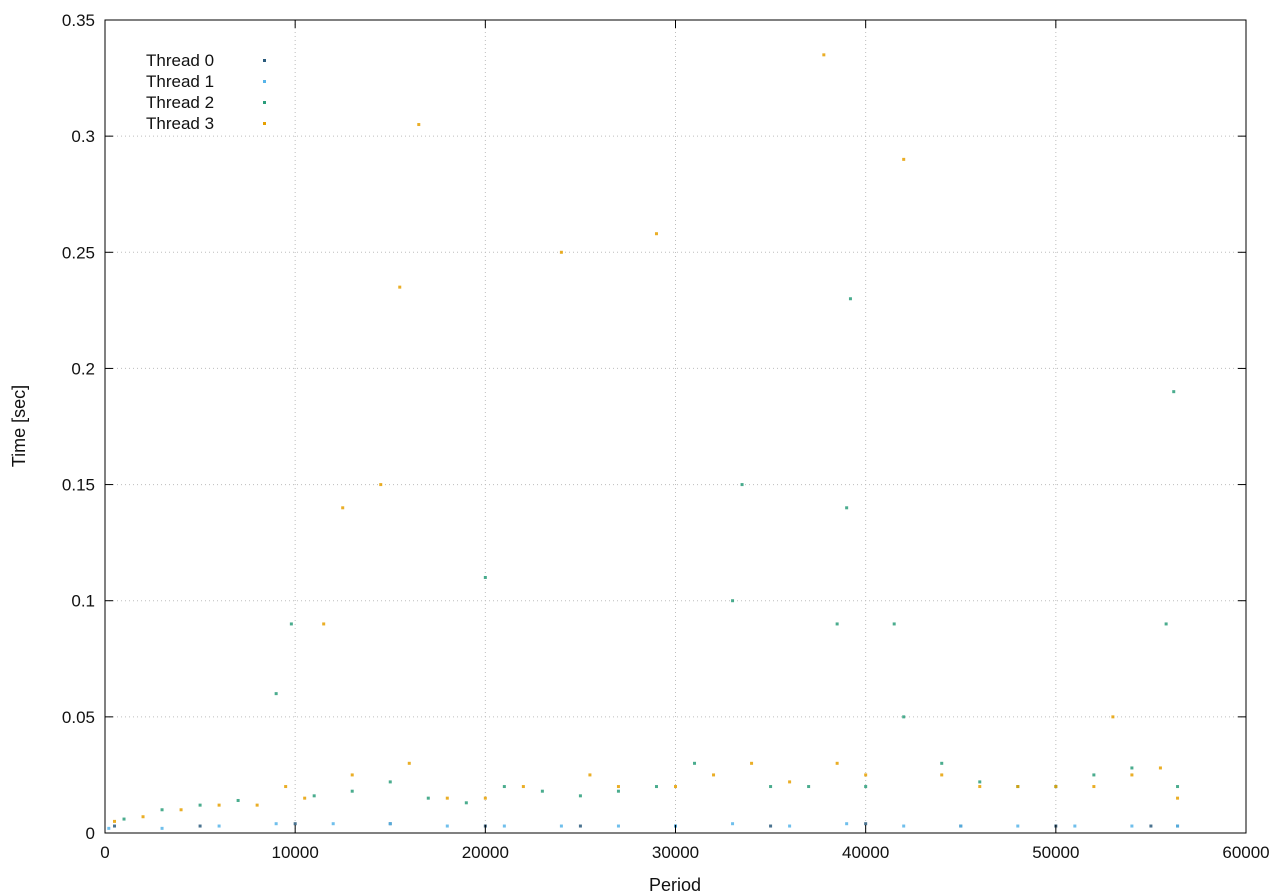 This screenshot has height=896, width=1280. I want to click on y-axis-label: Time [sec], so click(19, 426).